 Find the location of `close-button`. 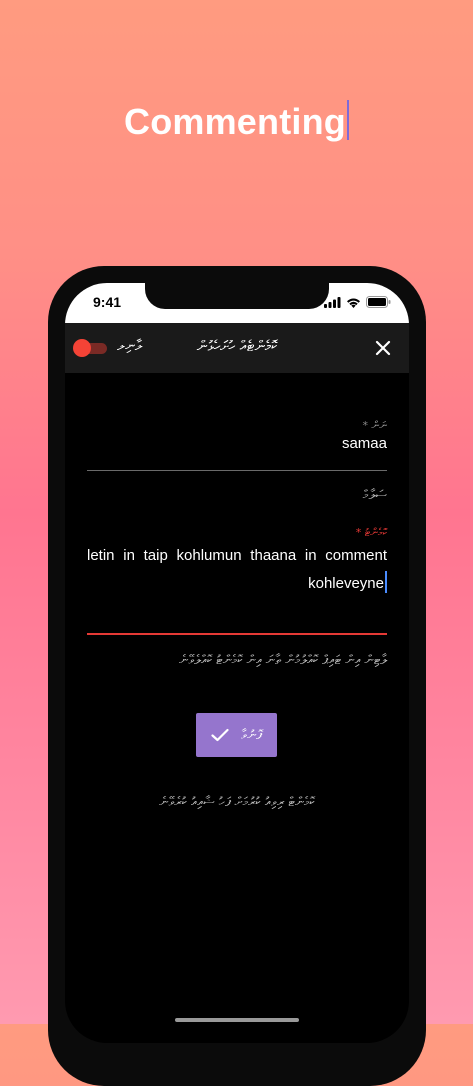

close-button is located at coordinates (383, 348).